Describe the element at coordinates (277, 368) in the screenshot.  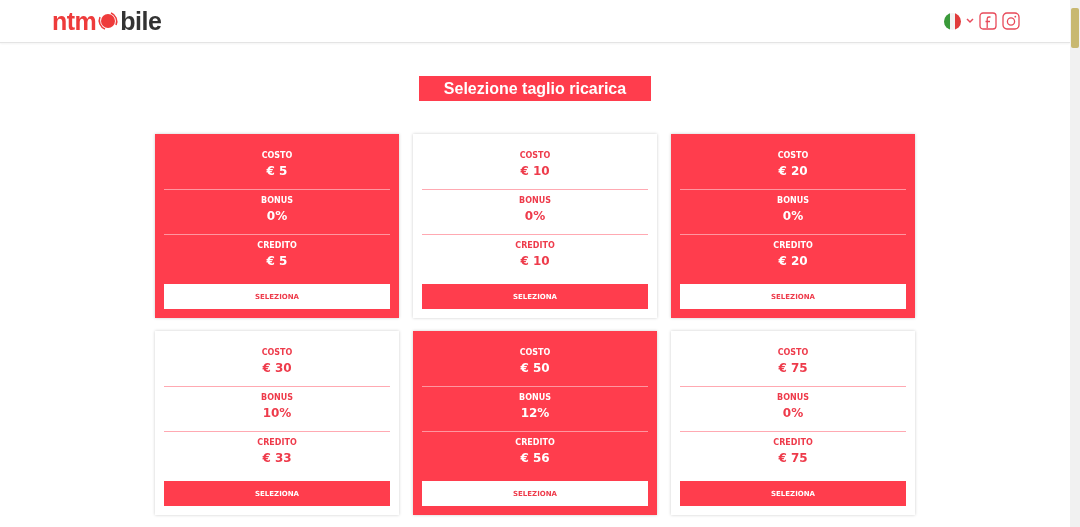
I see `field-value: € 30` at that location.